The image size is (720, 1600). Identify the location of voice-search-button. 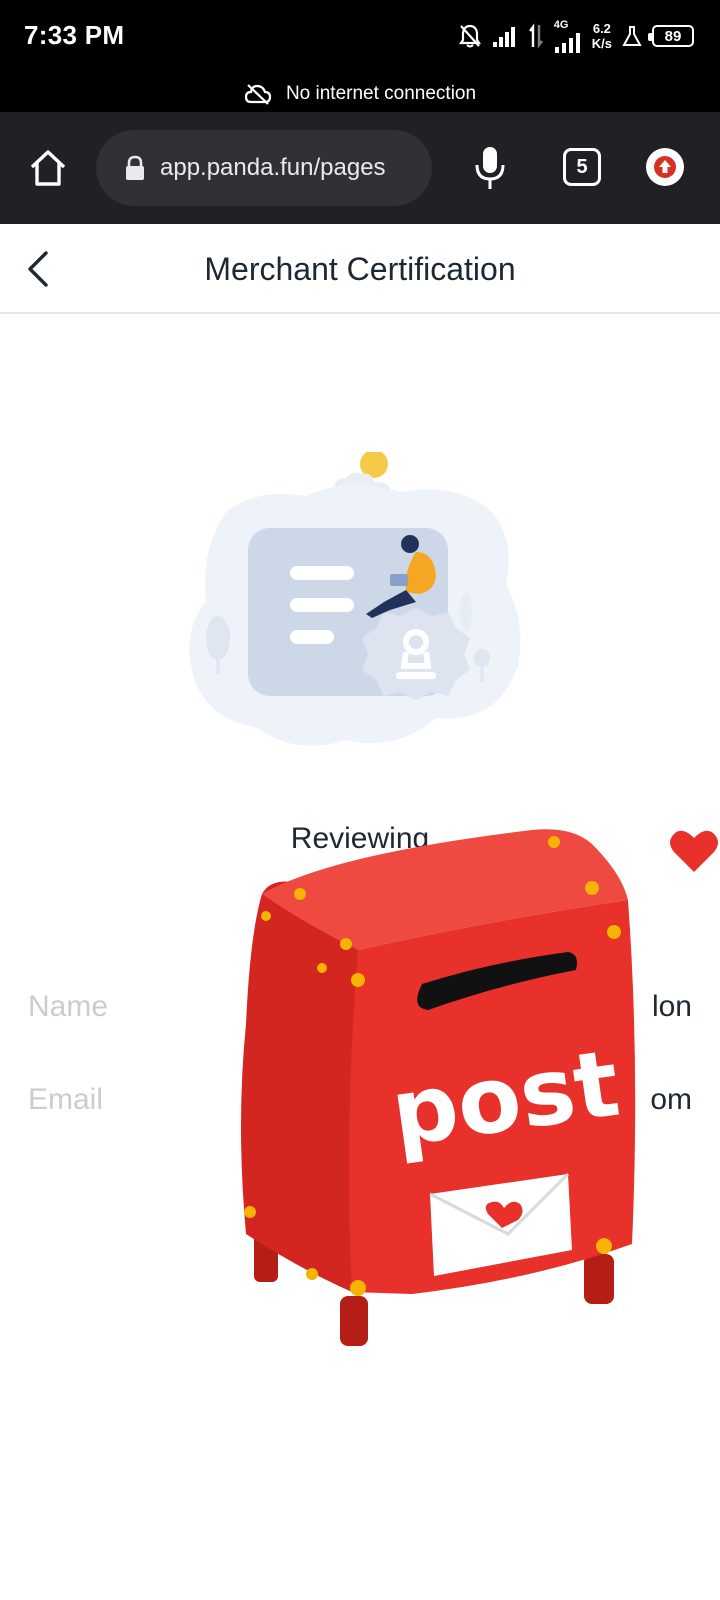
(490, 168).